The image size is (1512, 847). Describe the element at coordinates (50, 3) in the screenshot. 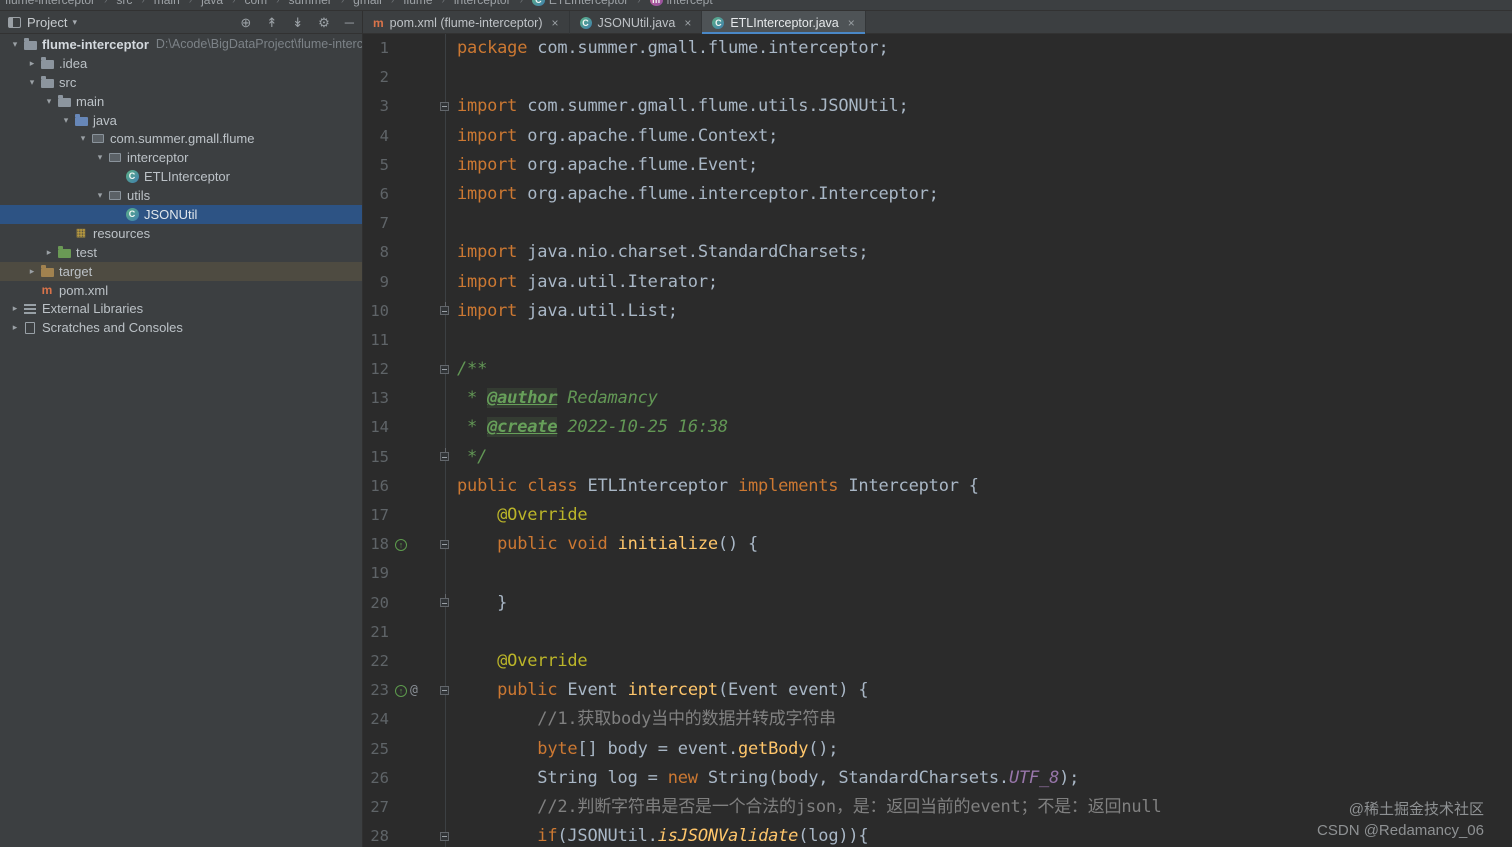

I see `breadcrumb-item: flume-interceptor` at that location.